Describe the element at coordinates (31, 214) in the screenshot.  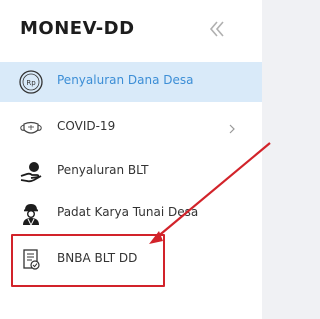
I see `worker-icon` at that location.